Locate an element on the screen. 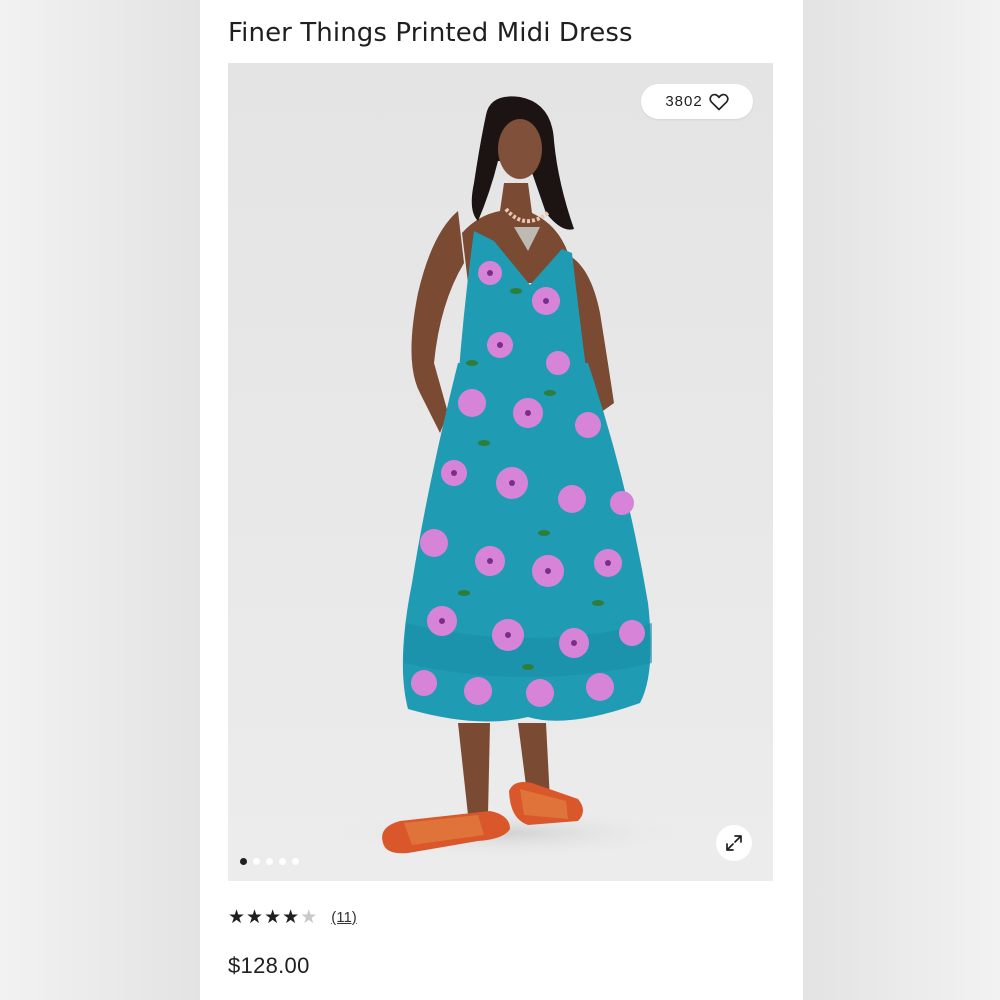  heart-icon is located at coordinates (719, 101).